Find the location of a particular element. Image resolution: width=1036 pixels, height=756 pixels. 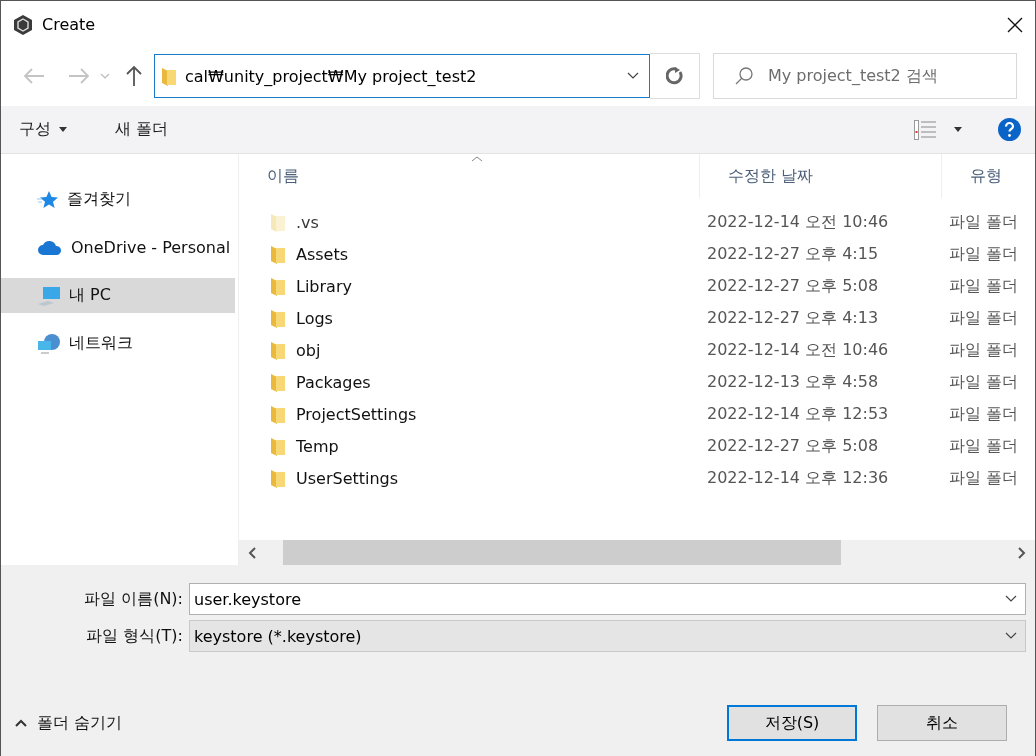

date-cell-text: 2022-12-14 오후 12:36 is located at coordinates (798, 478).